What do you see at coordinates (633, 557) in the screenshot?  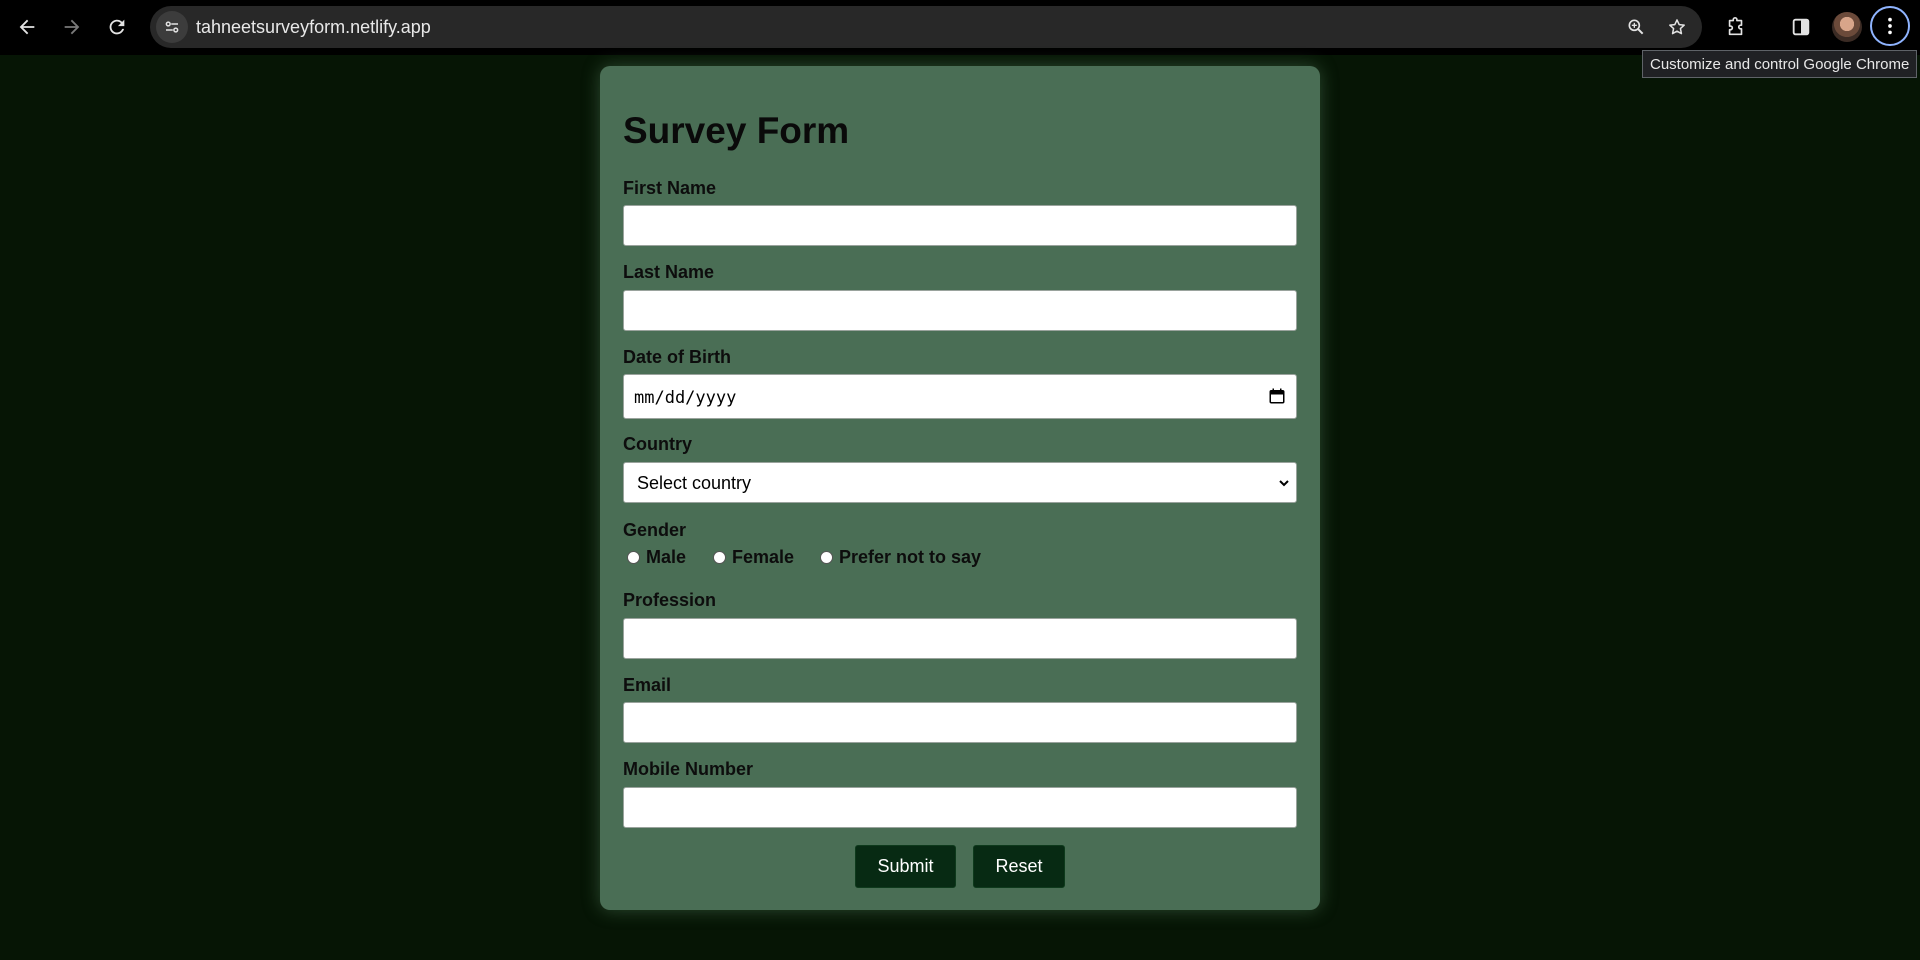 I see `gender-radio-male` at bounding box center [633, 557].